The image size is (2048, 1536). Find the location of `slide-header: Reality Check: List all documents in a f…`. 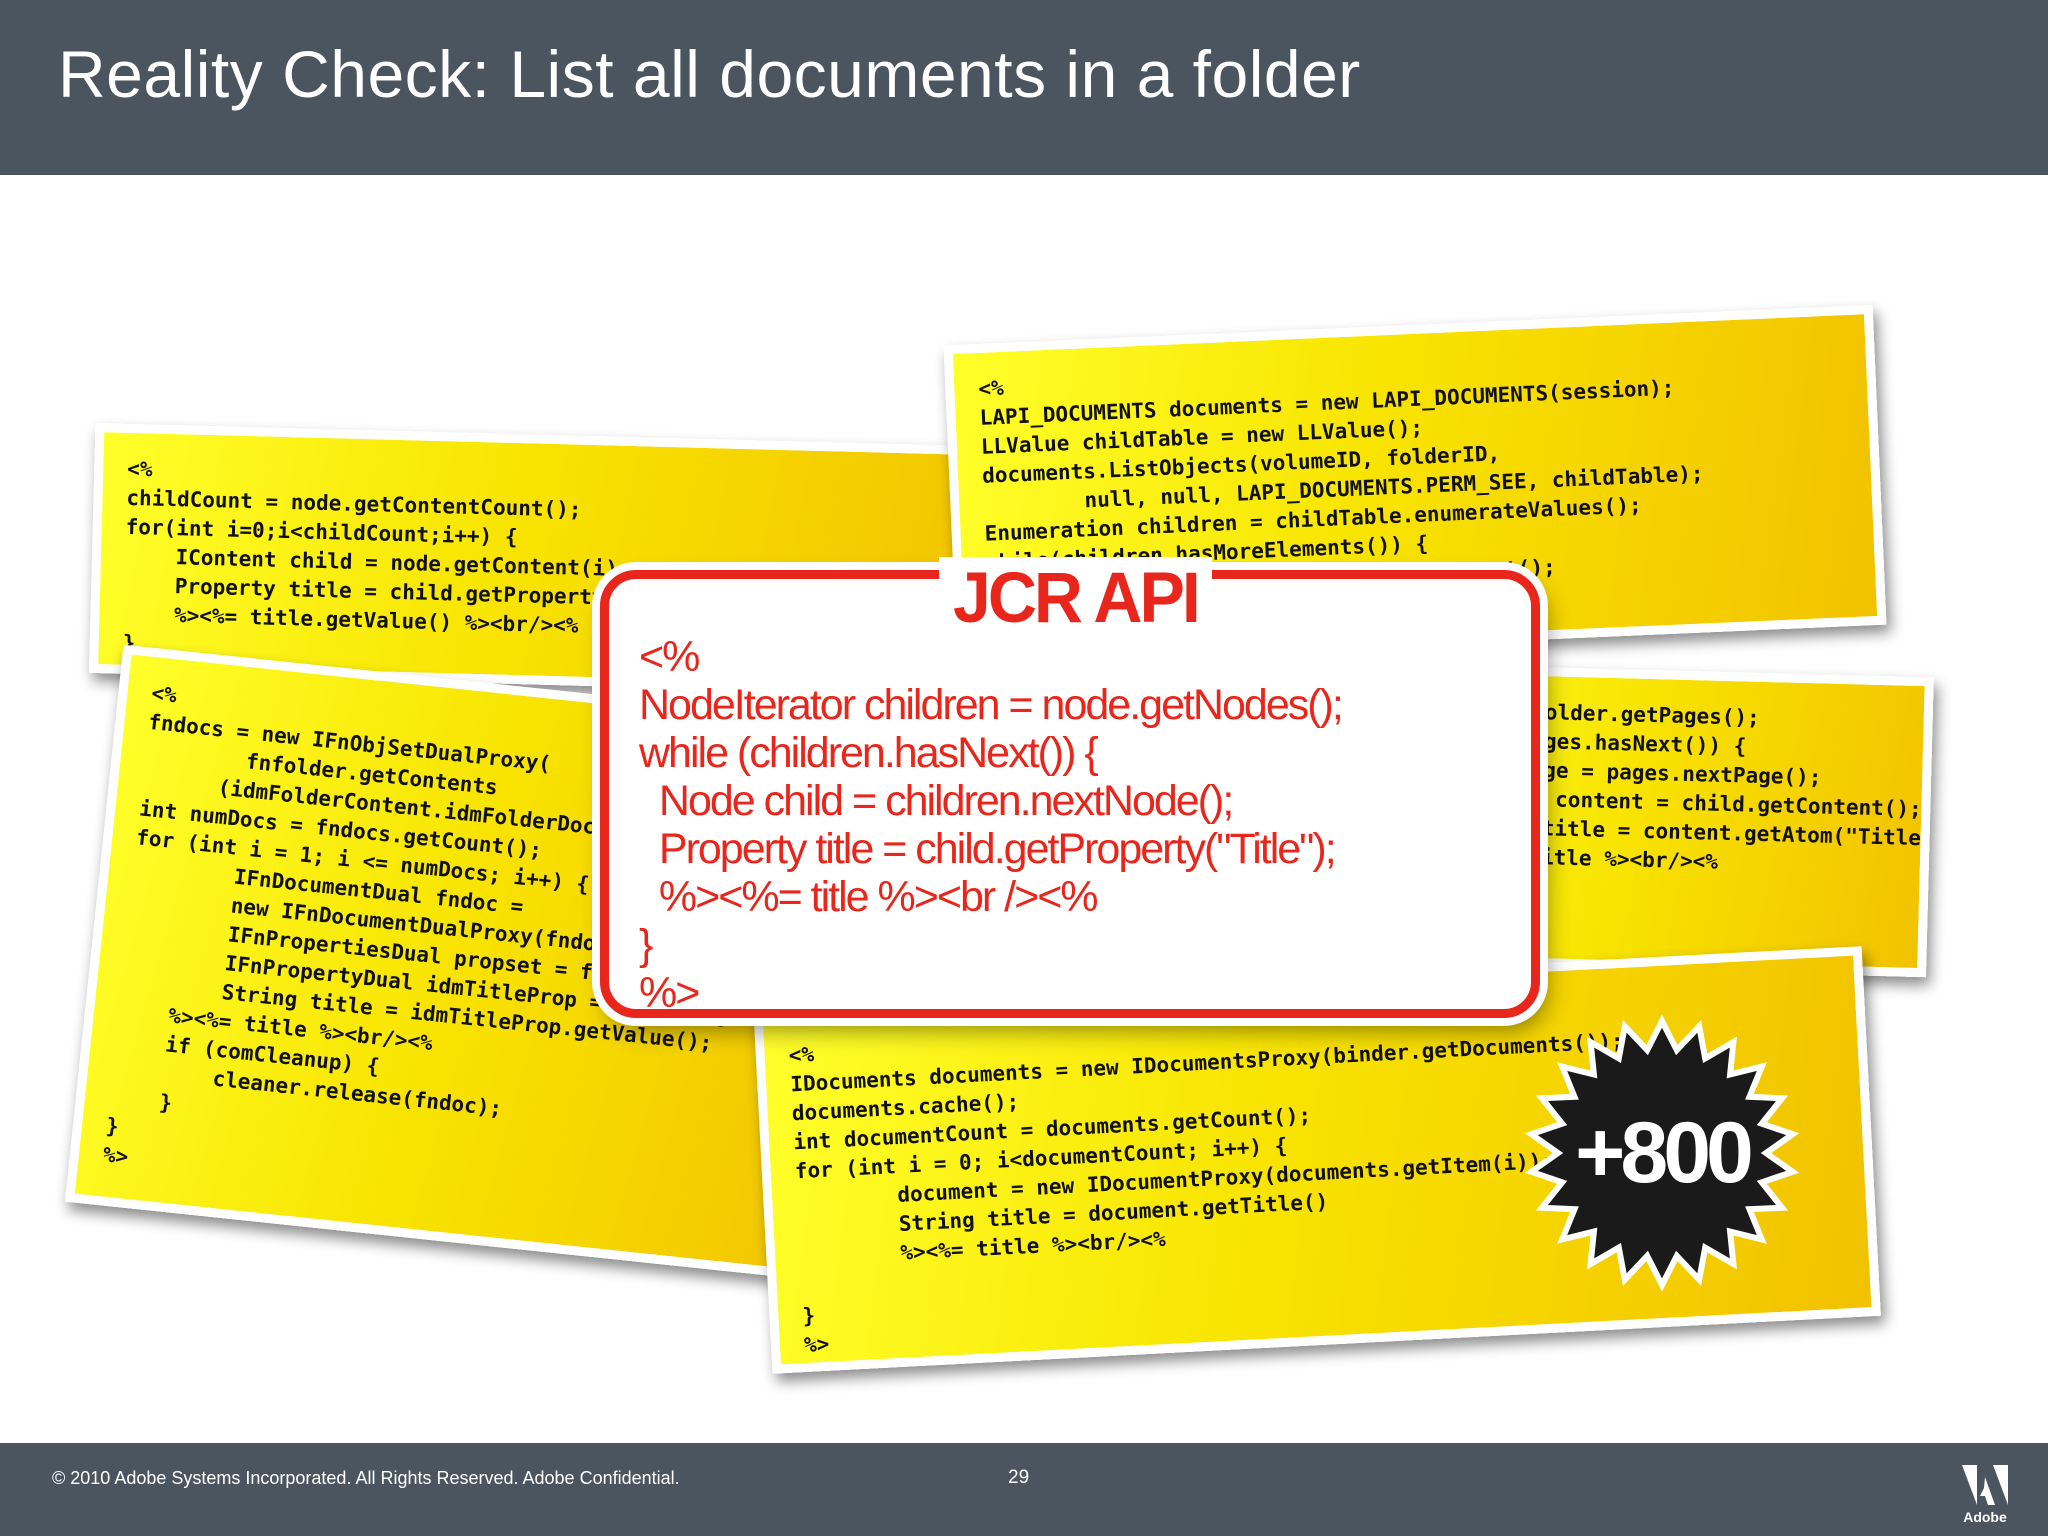

slide-header: Reality Check: List all documents in a f… is located at coordinates (1024, 87).